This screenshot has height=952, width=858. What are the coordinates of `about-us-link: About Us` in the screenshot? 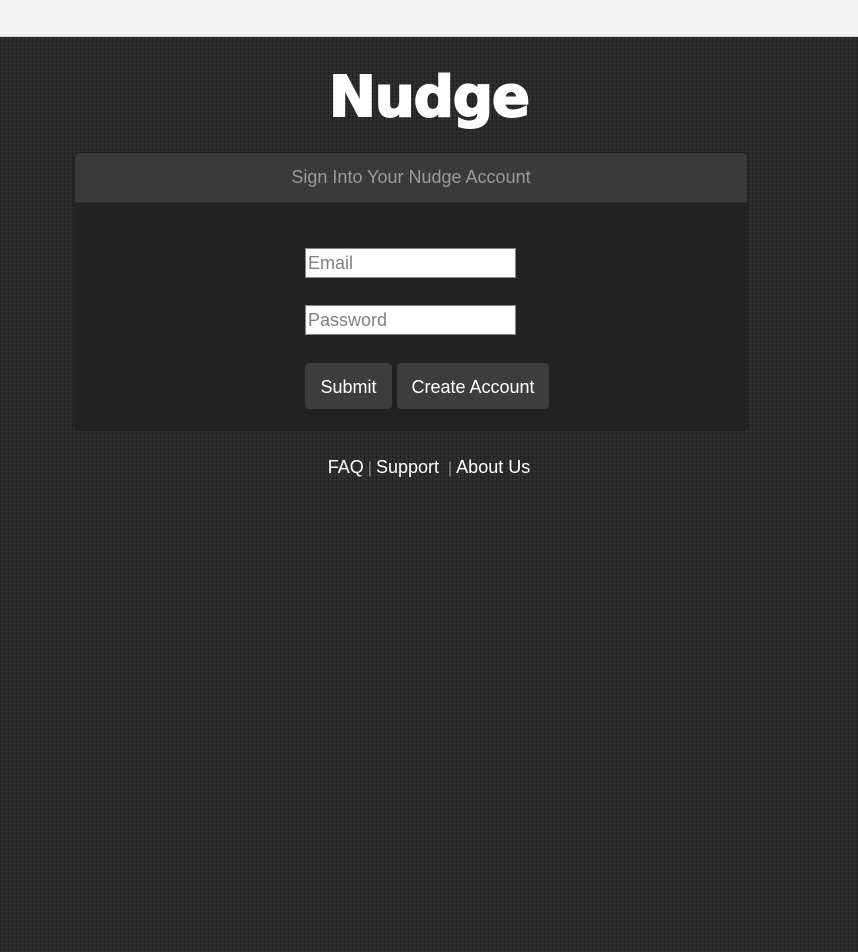 It's located at (493, 467).